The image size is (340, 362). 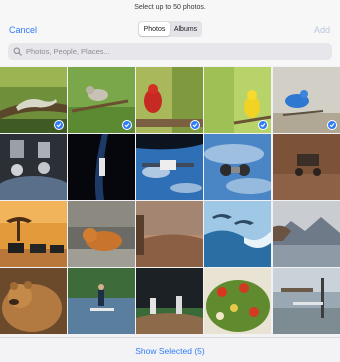 I want to click on search-icon, so click(x=17, y=51).